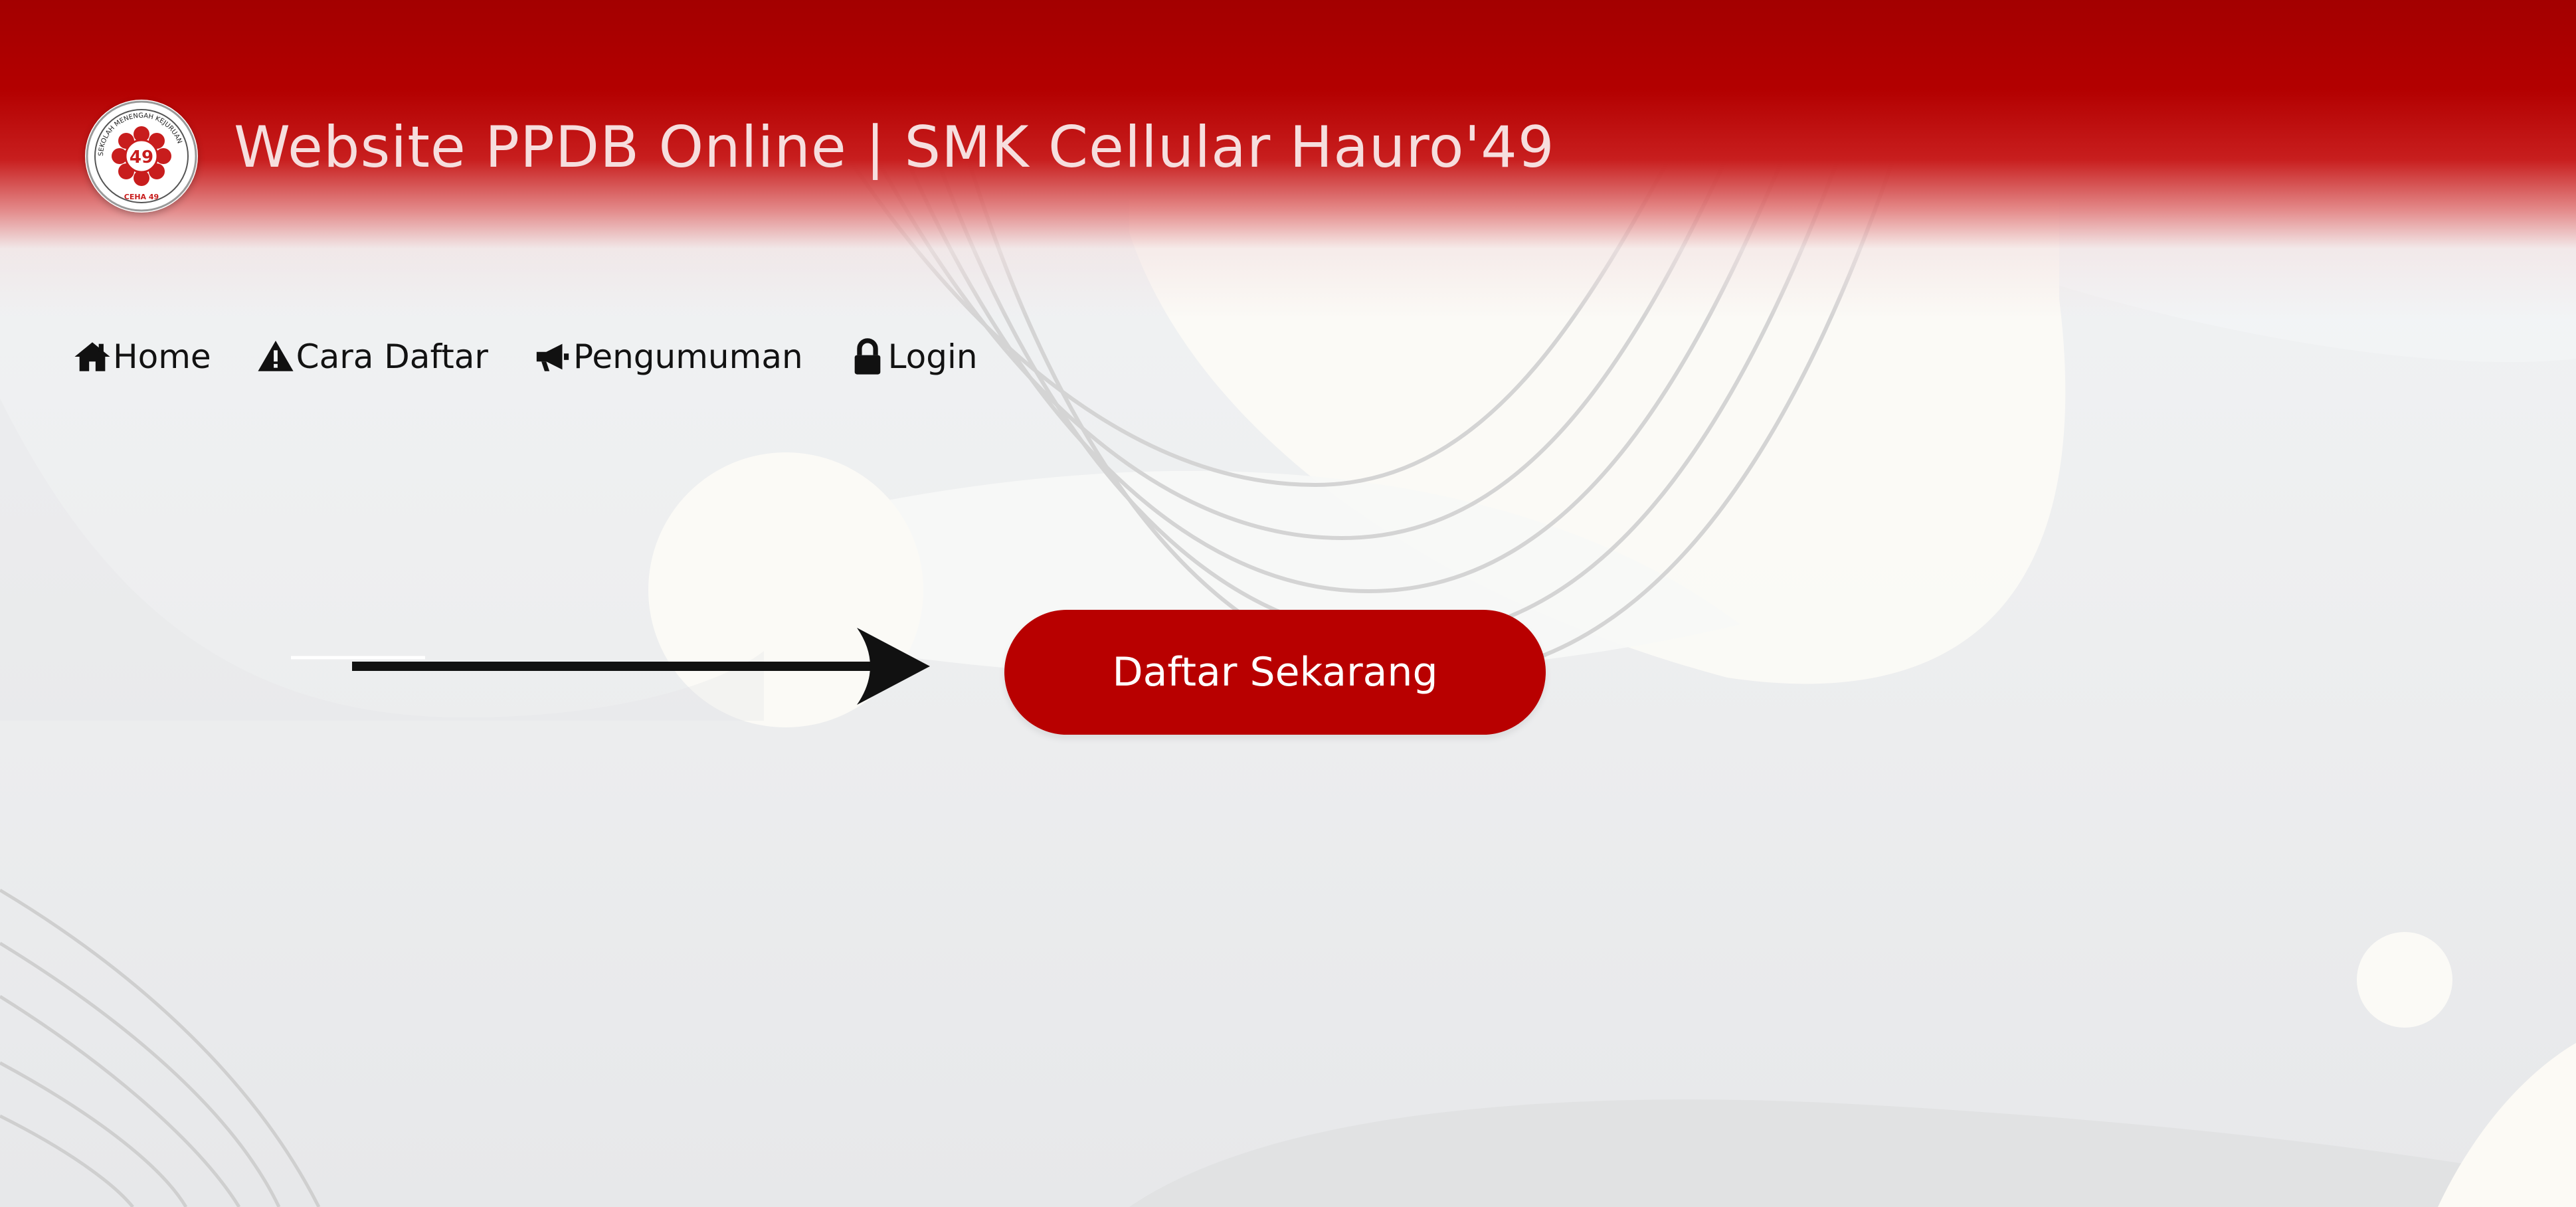  I want to click on nav-item-label: Cara Daftar, so click(392, 356).